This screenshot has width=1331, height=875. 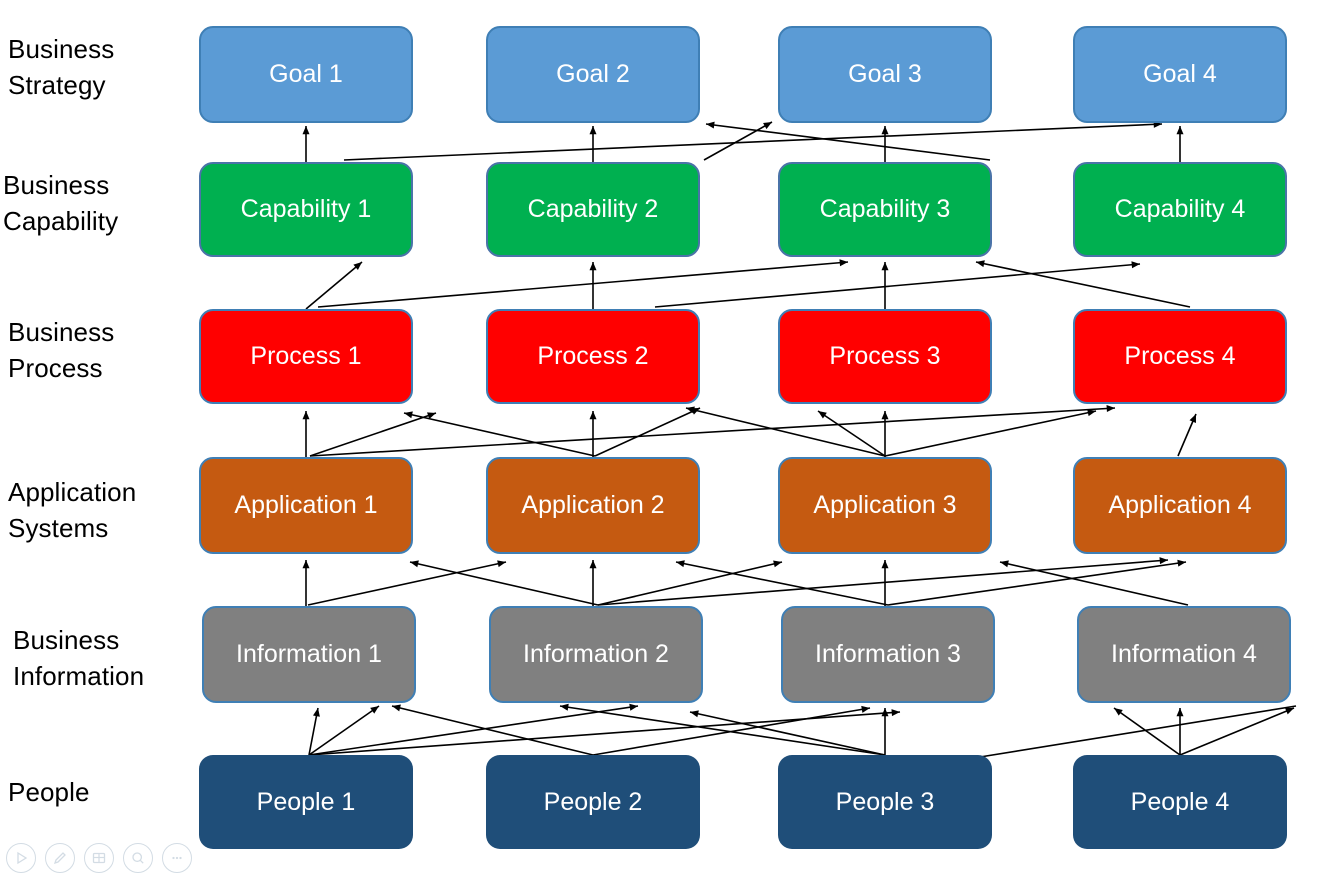 I want to click on node-business-strategy-4: Goal 4, so click(x=1180, y=74).